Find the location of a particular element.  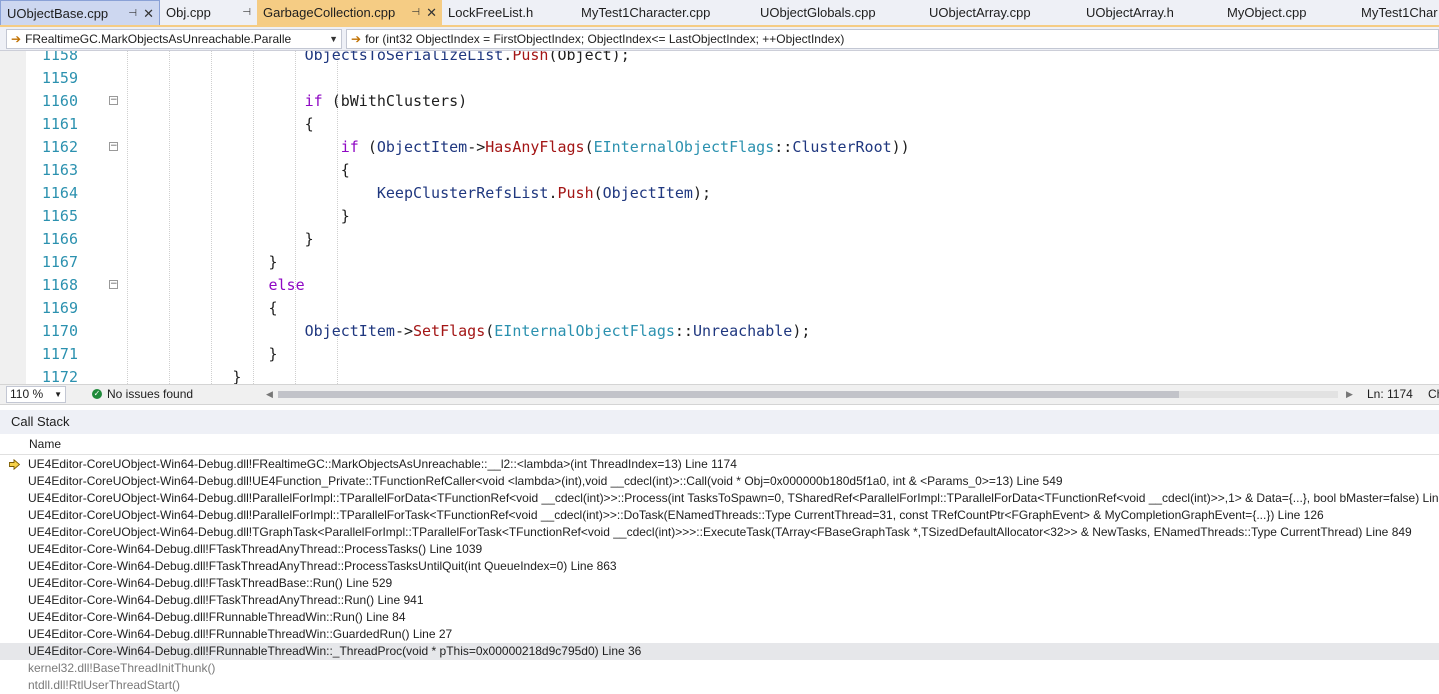

zoom-dropdown: 110 % ▼ is located at coordinates (36, 394).